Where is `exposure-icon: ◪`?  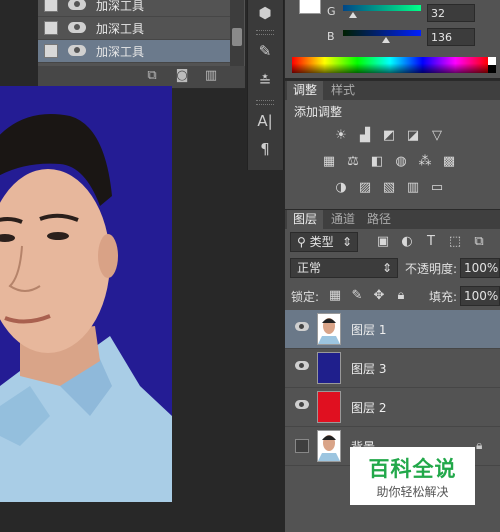
exposure-icon: ◪ is located at coordinates (413, 136).